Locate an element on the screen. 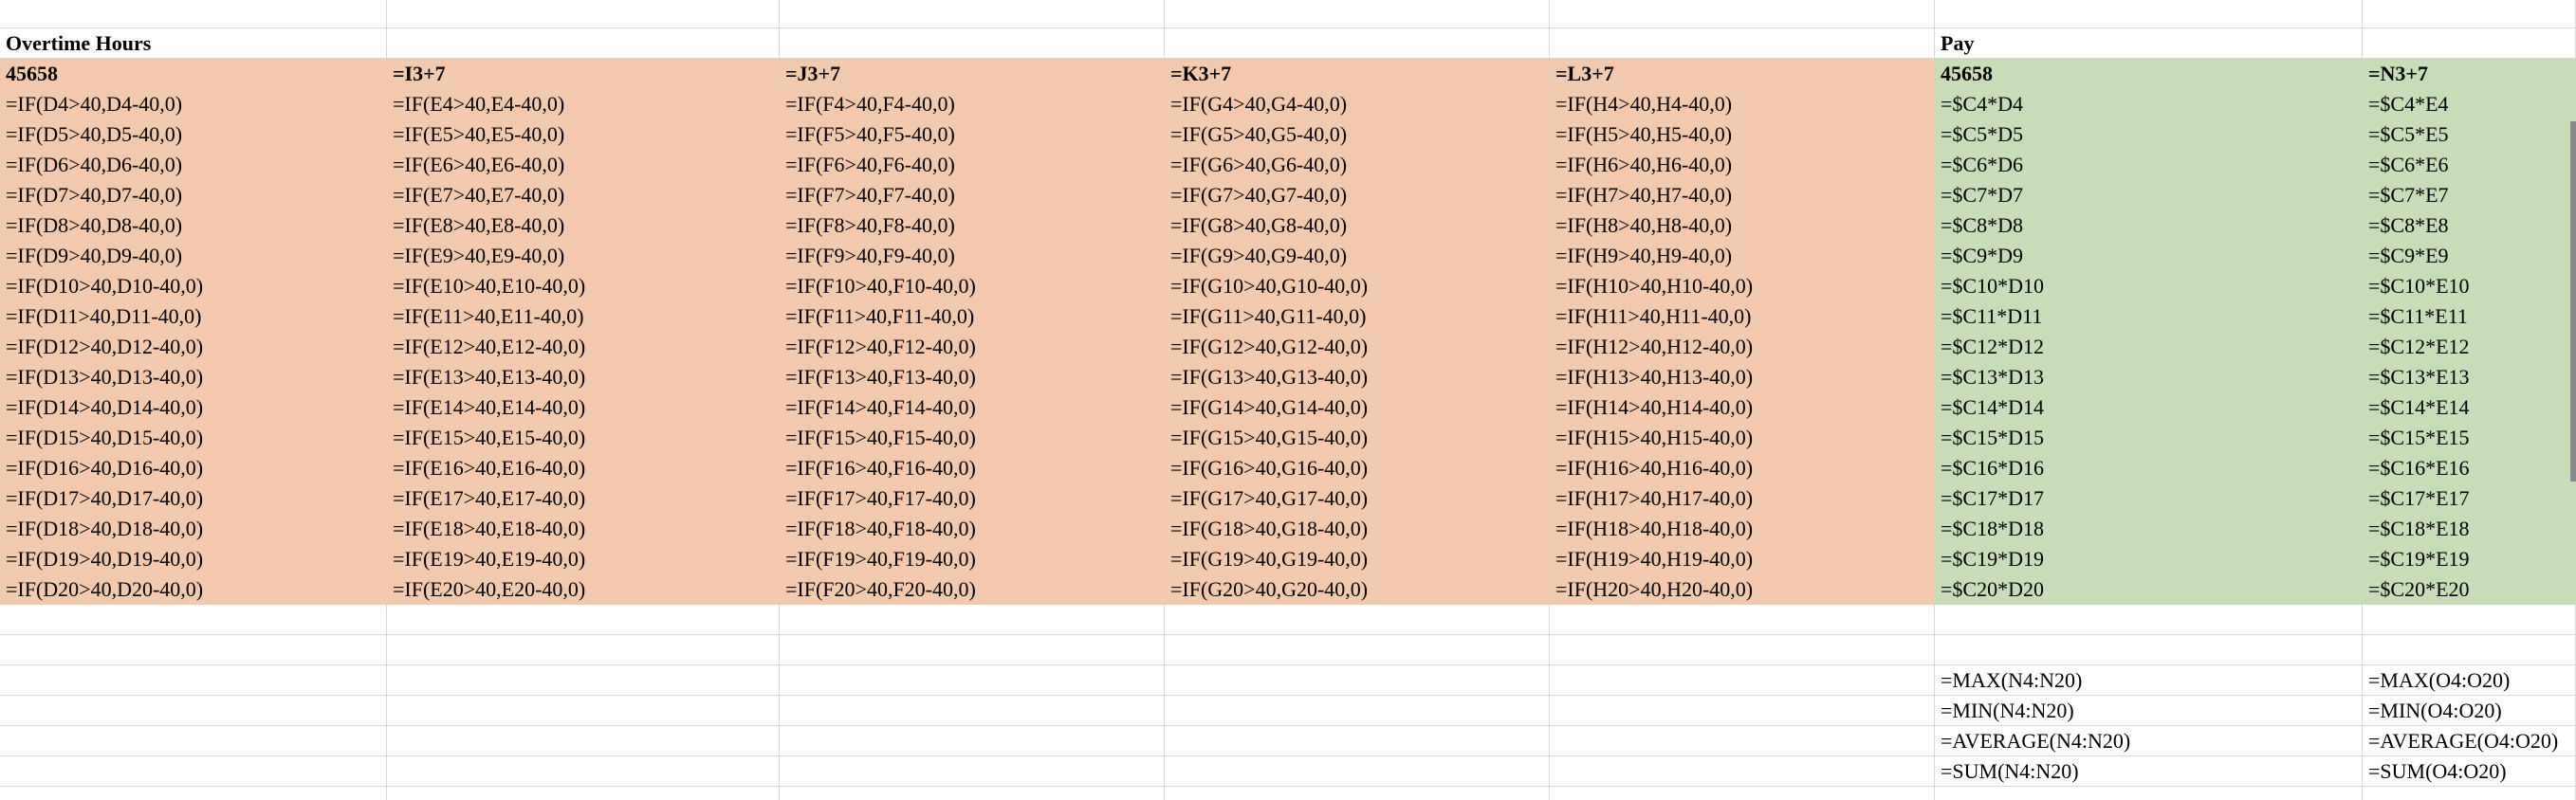 The width and height of the screenshot is (2576, 800). cell: =$C11*E11 is located at coordinates (2469, 316).